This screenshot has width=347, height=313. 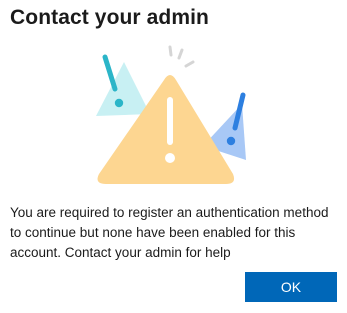 What do you see at coordinates (109, 17) in the screenshot?
I see `dialog-title: Contact your admin` at bounding box center [109, 17].